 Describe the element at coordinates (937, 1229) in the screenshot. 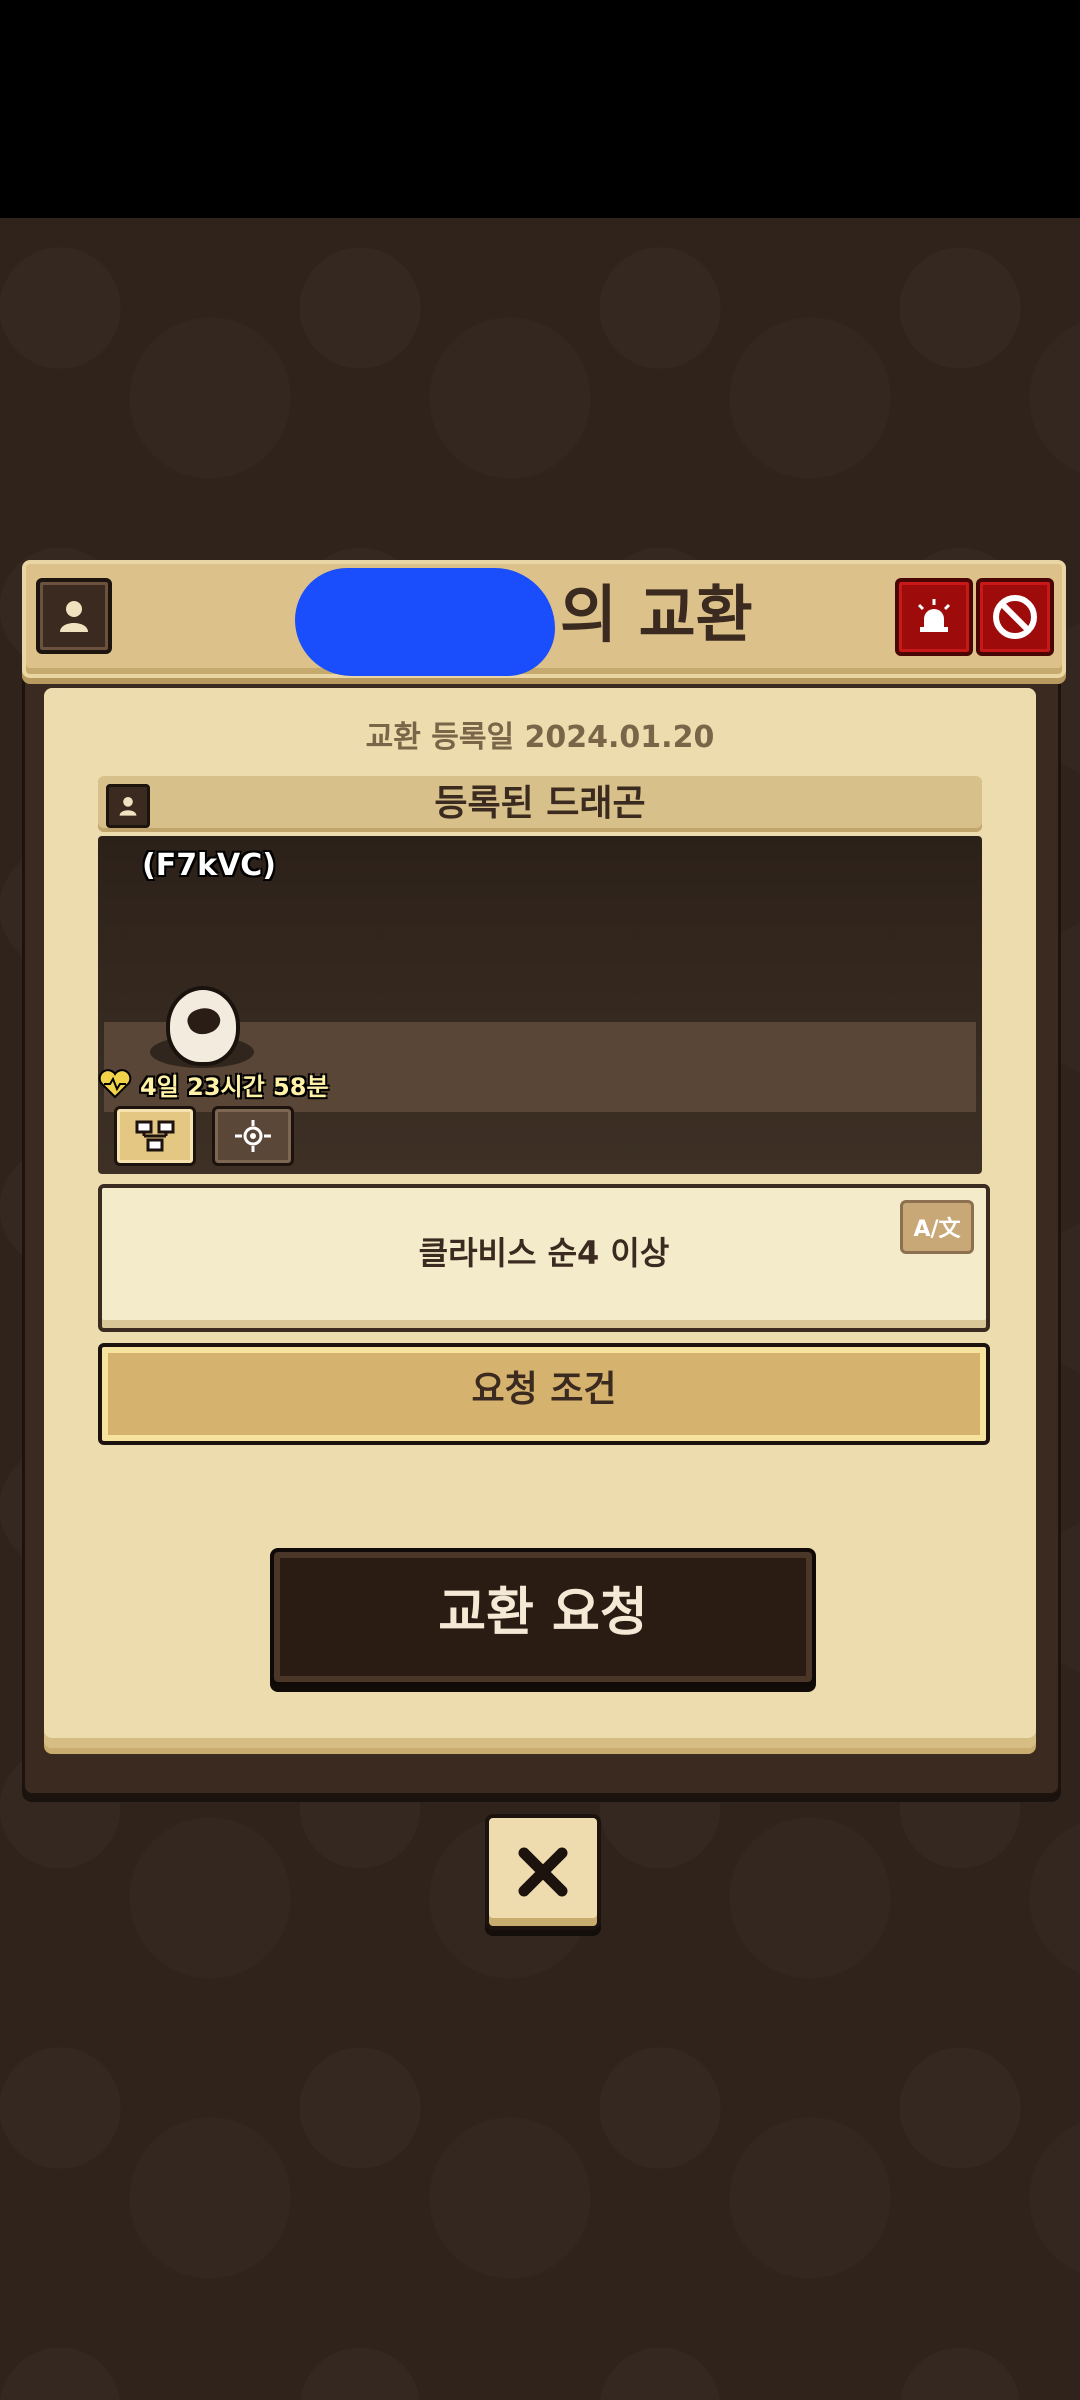

I see `translate-icon: A/文` at that location.